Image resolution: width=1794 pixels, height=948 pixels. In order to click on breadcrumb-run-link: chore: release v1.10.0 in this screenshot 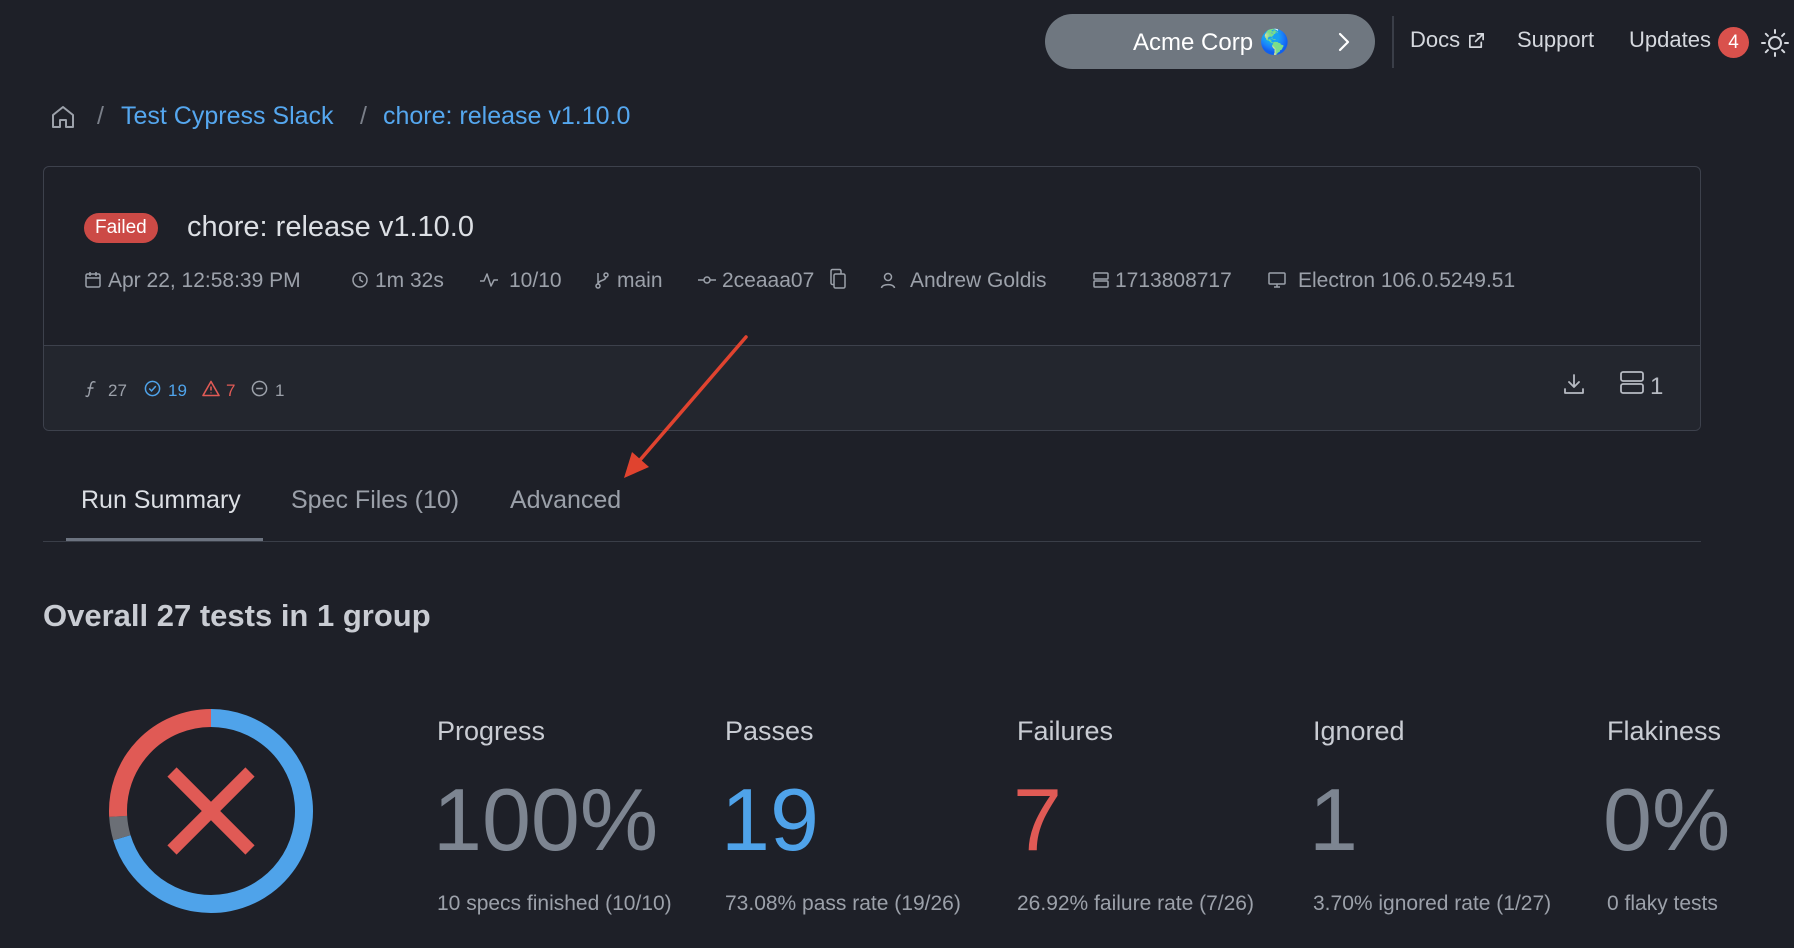, I will do `click(506, 116)`.